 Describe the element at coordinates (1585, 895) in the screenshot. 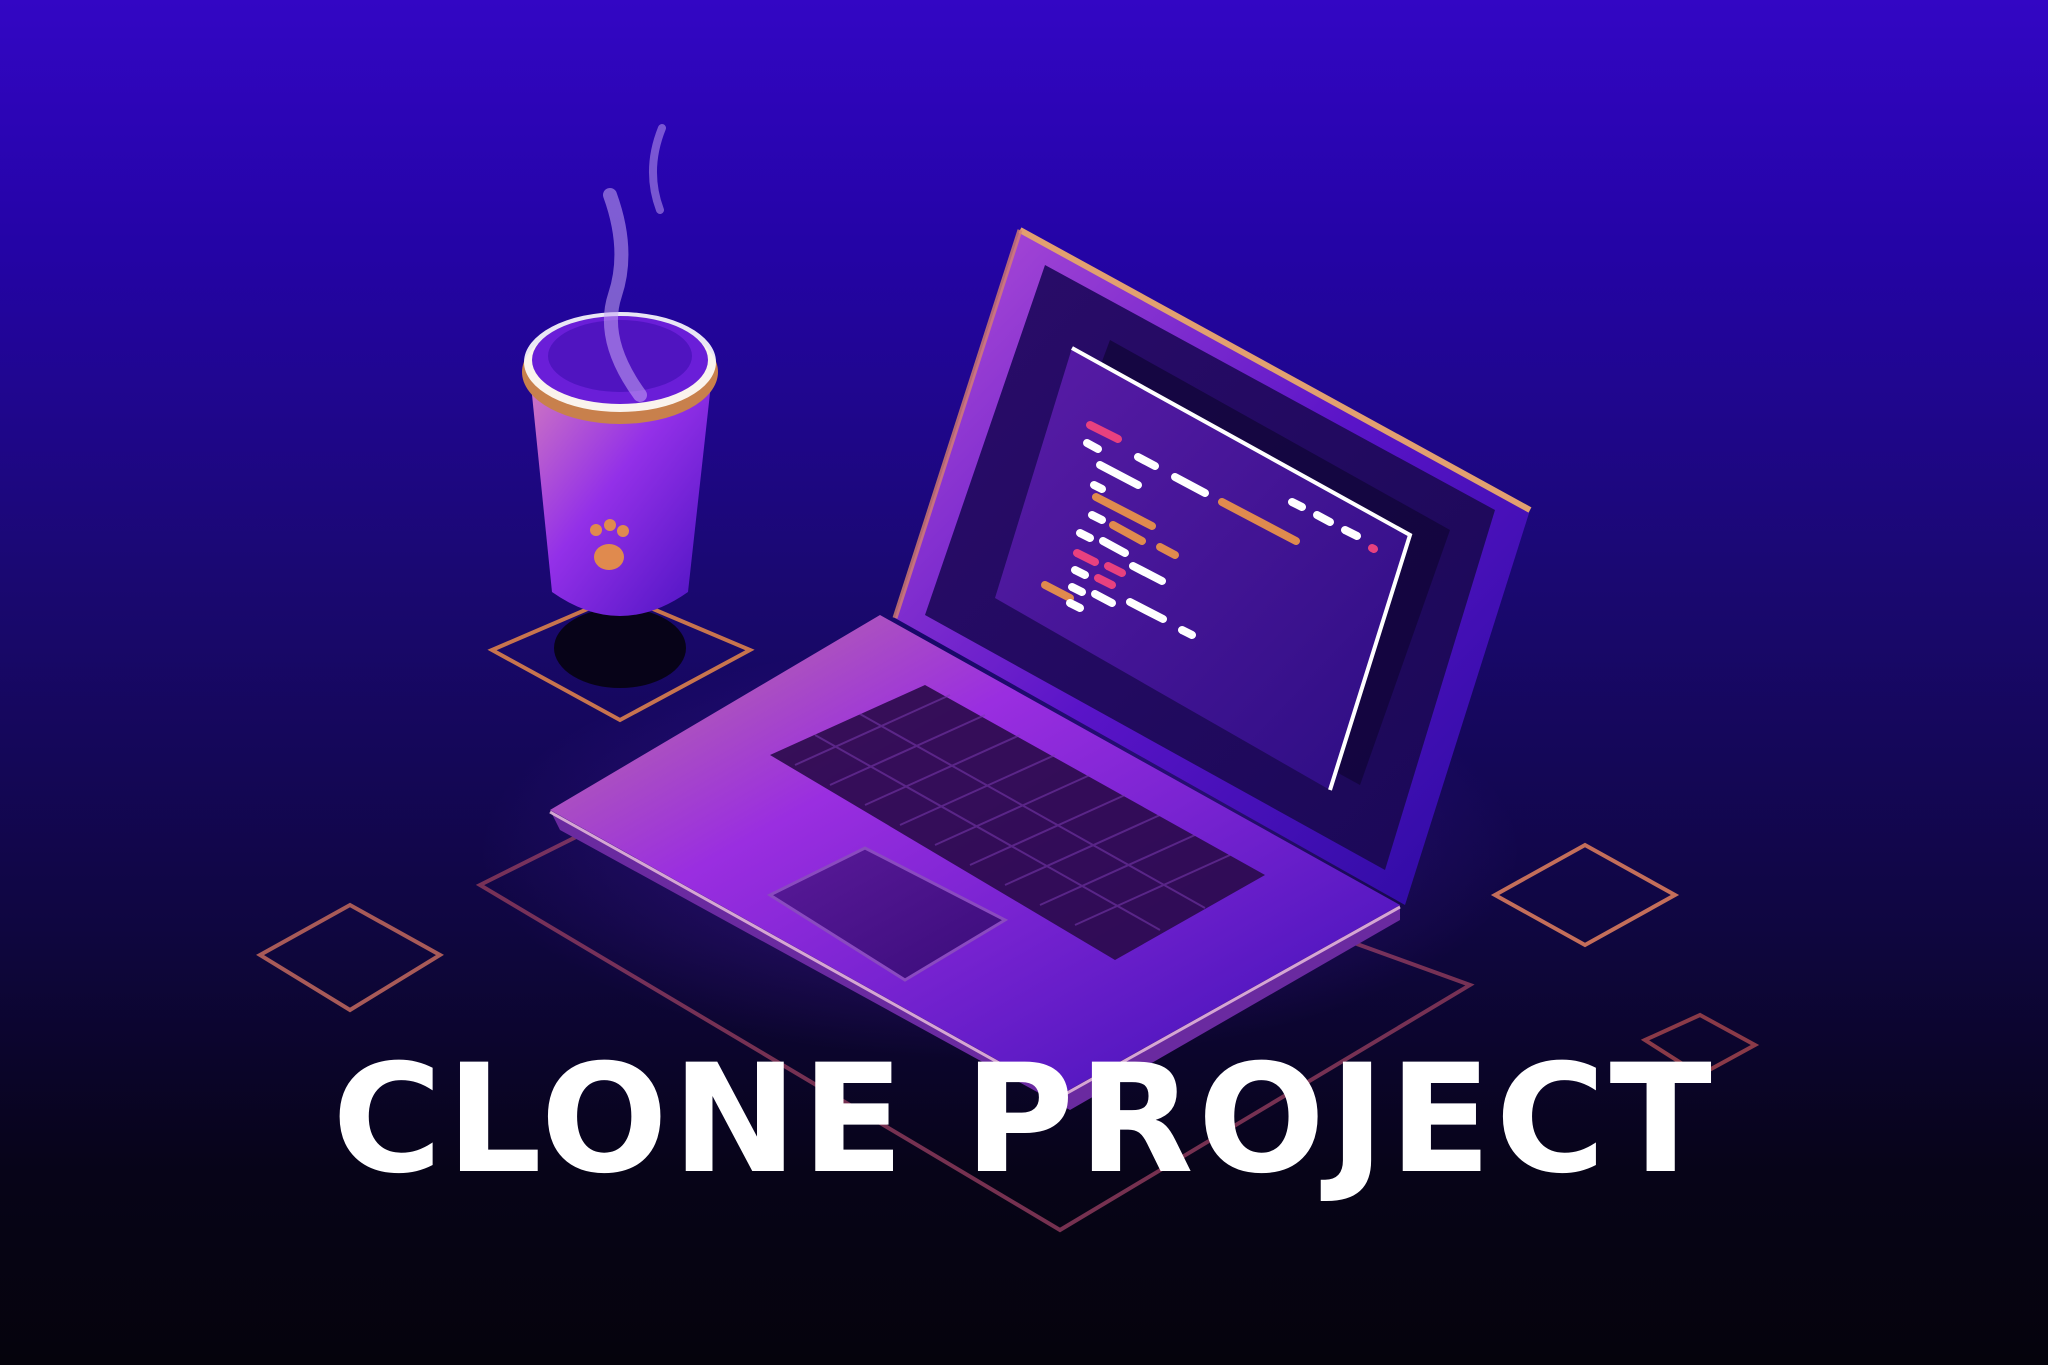

I see `floor-diamond-right` at that location.